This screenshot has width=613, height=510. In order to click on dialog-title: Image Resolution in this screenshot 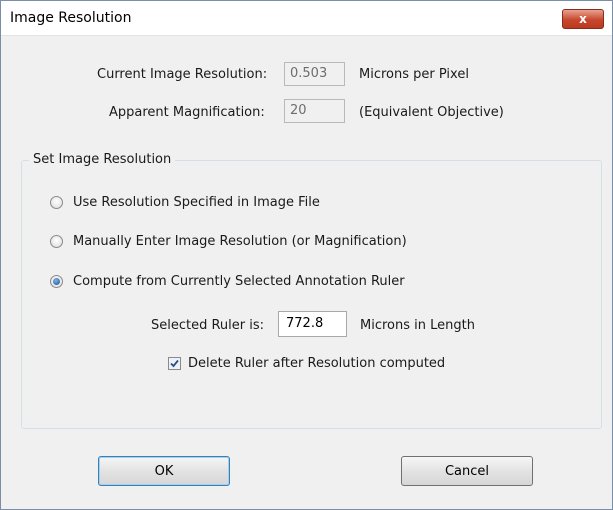, I will do `click(71, 18)`.